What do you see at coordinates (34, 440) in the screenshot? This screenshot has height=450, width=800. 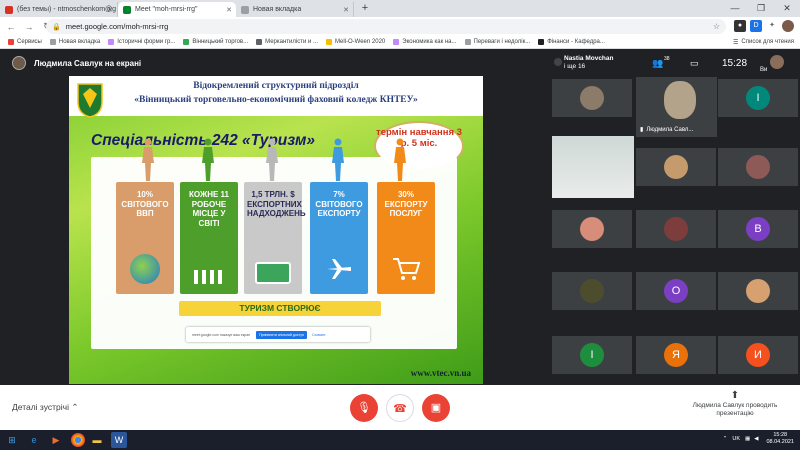 I see `ie-icon: e` at bounding box center [34, 440].